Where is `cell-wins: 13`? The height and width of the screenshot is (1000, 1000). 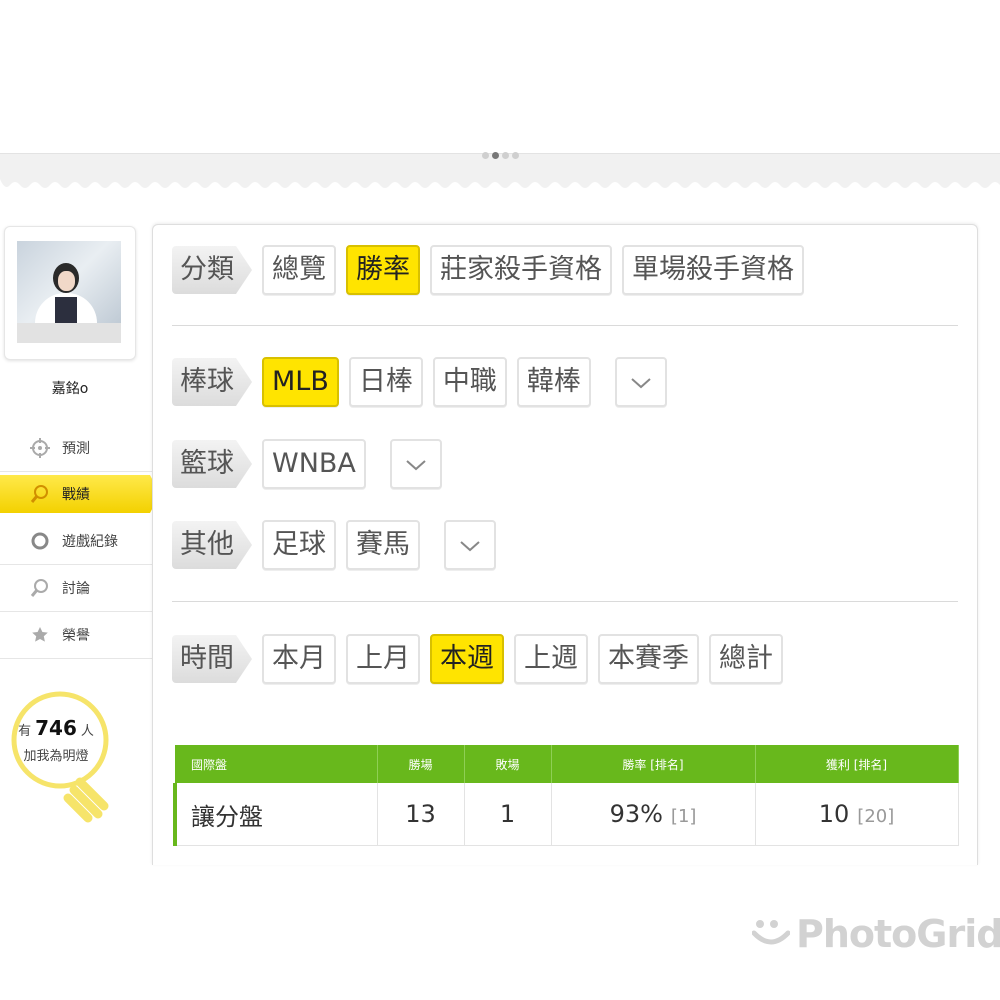 cell-wins: 13 is located at coordinates (421, 814).